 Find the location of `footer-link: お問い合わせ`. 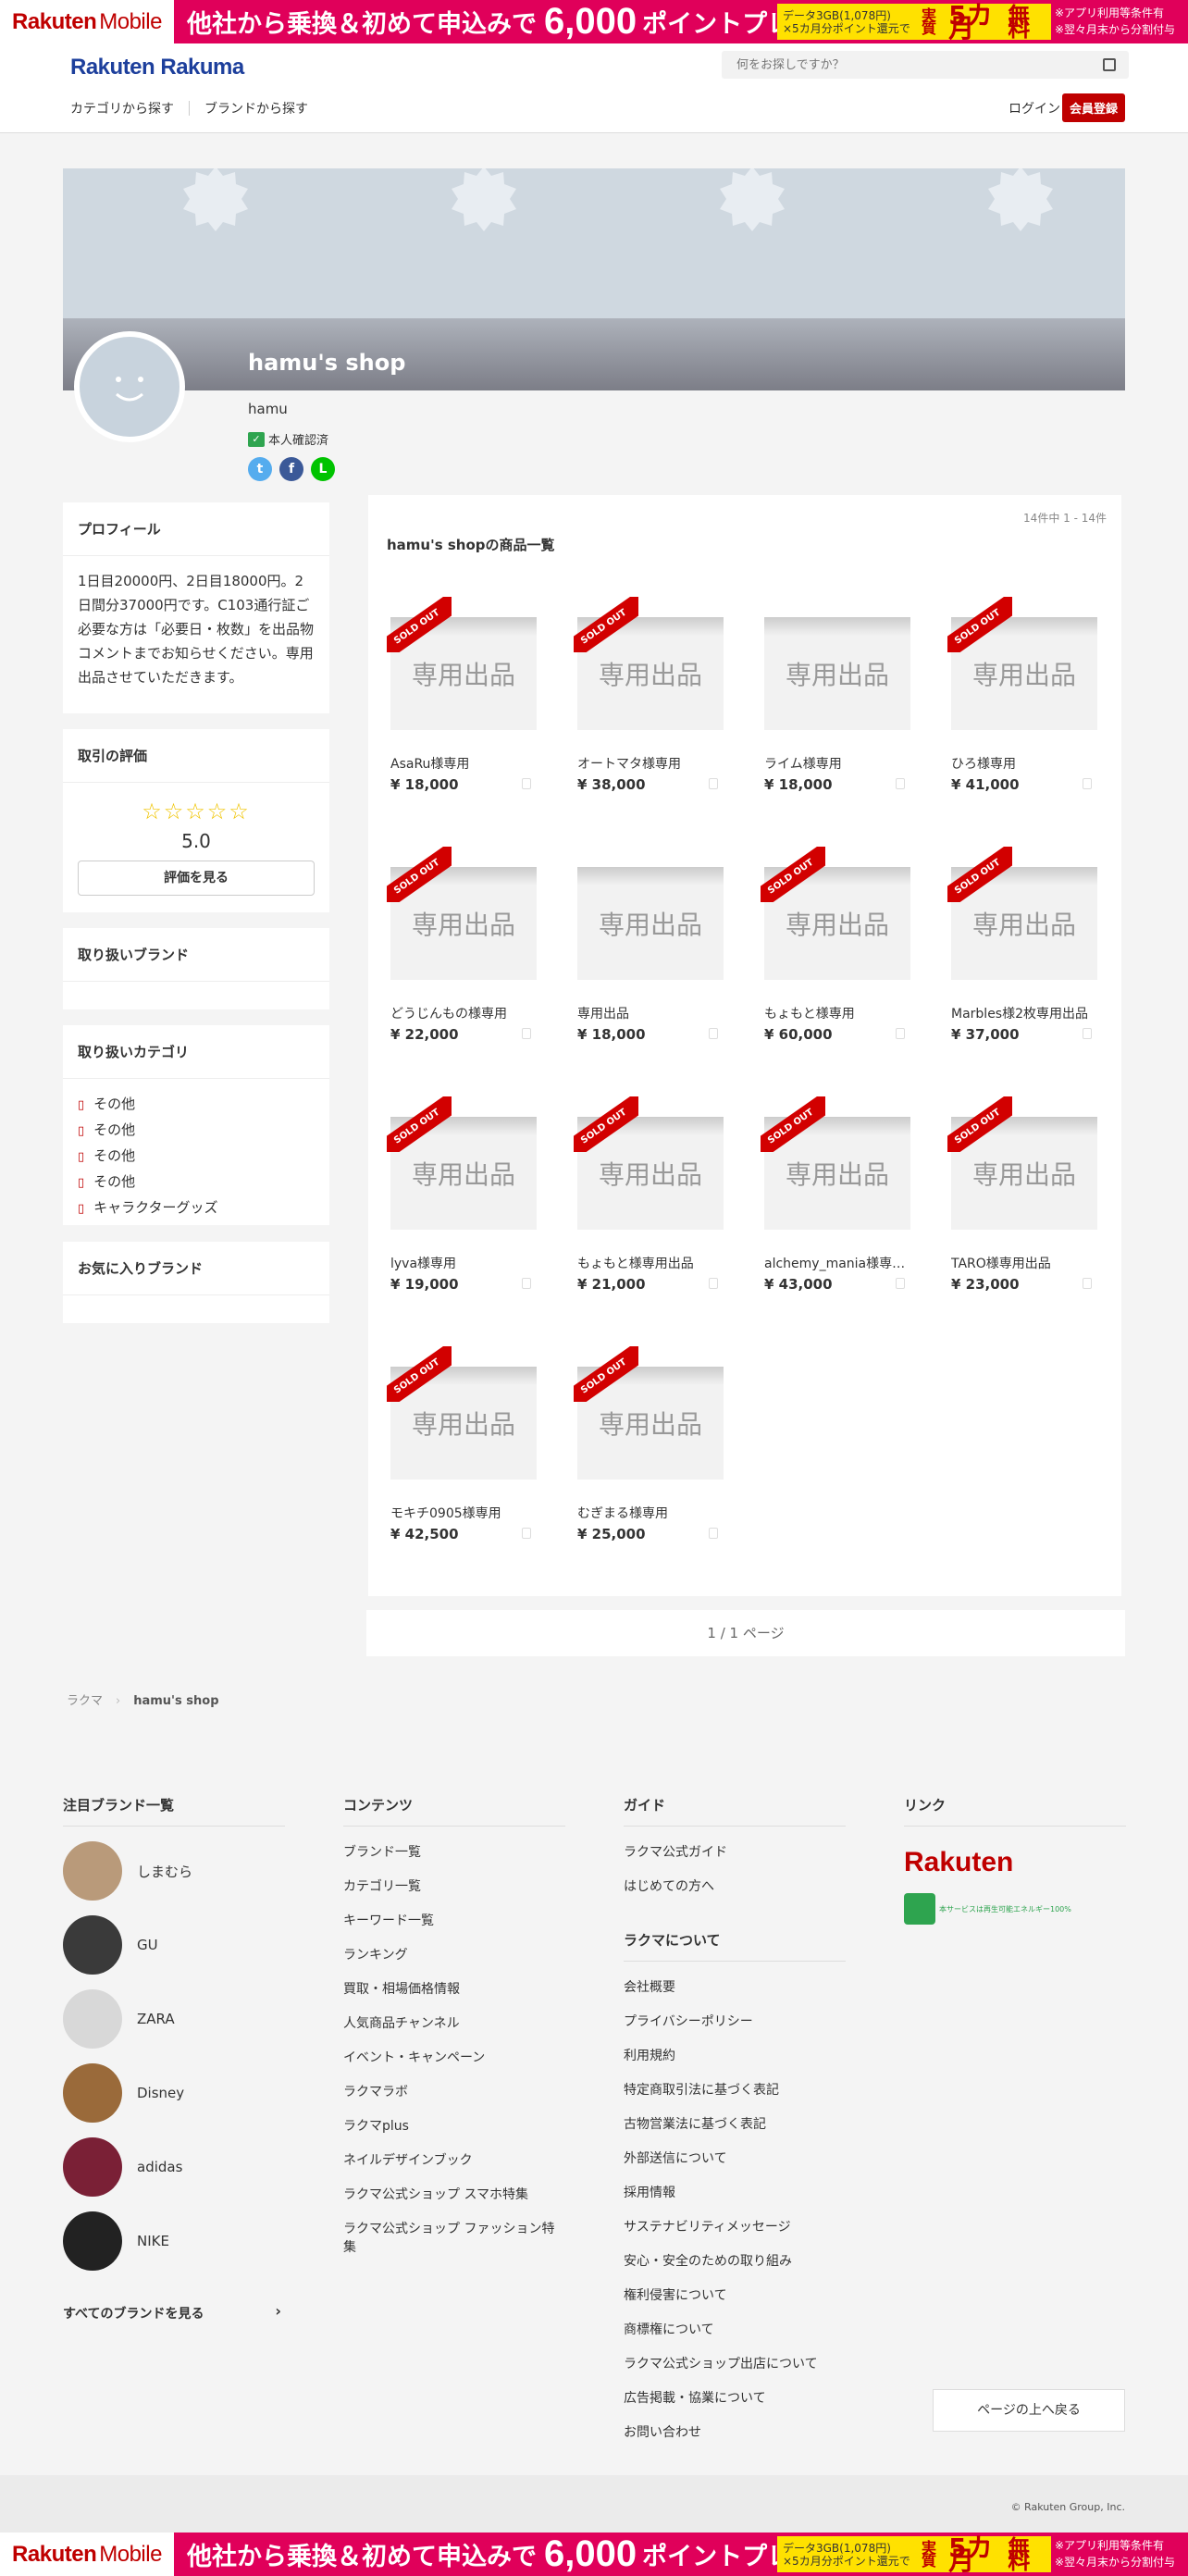

footer-link: お問い合わせ is located at coordinates (735, 2431).